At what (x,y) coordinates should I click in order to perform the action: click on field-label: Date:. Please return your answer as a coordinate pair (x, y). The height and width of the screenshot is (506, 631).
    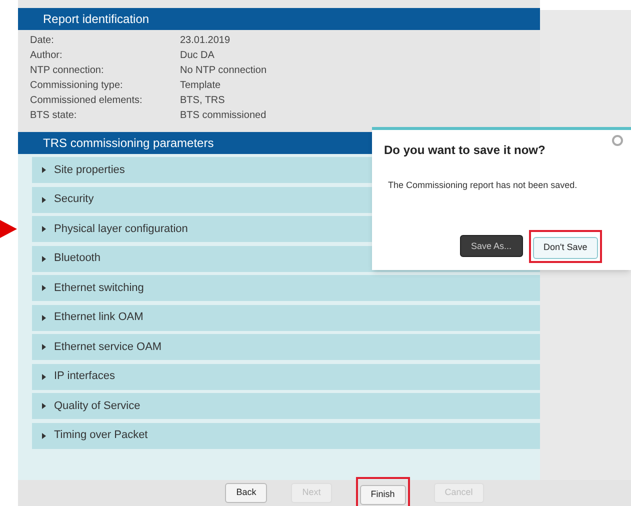
    Looking at the image, I should click on (42, 41).